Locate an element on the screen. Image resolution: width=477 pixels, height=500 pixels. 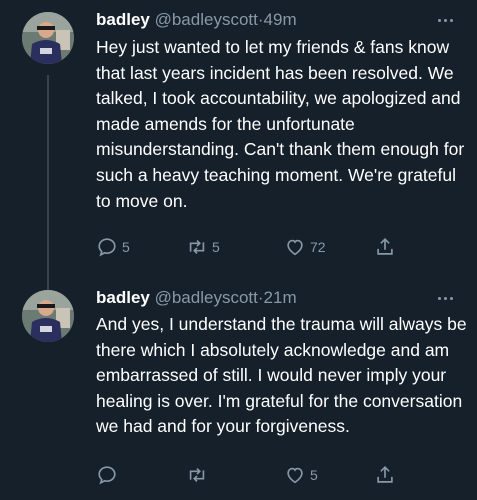
tweet-actions: 5 is located at coordinates (276, 475).